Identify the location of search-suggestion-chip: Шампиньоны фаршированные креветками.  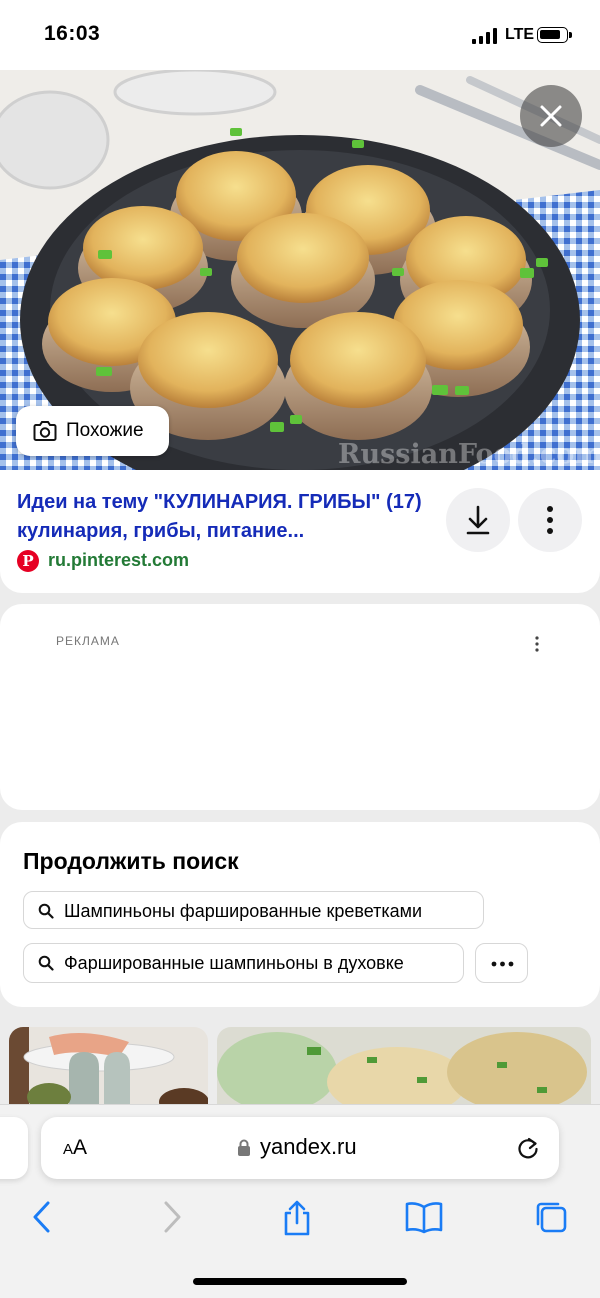
(253, 910).